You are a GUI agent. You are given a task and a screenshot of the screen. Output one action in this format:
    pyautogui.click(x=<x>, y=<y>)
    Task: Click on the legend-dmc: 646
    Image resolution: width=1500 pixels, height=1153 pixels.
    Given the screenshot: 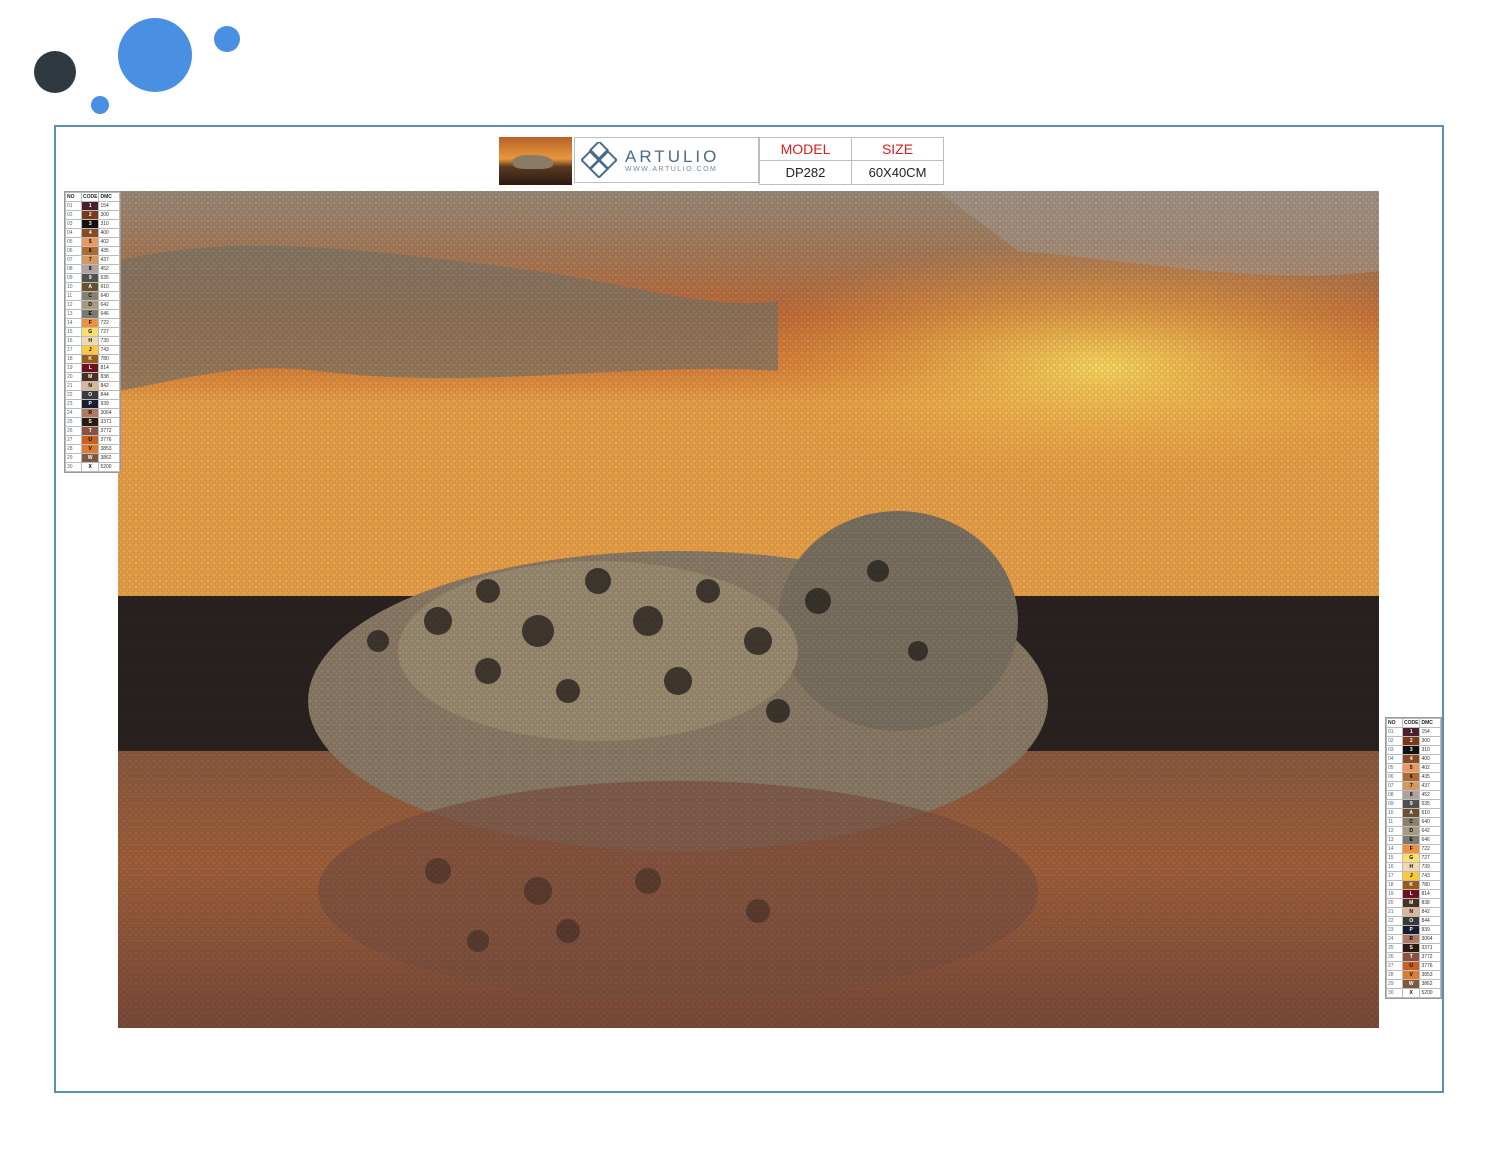 What is the action you would take?
    pyautogui.click(x=1430, y=840)
    